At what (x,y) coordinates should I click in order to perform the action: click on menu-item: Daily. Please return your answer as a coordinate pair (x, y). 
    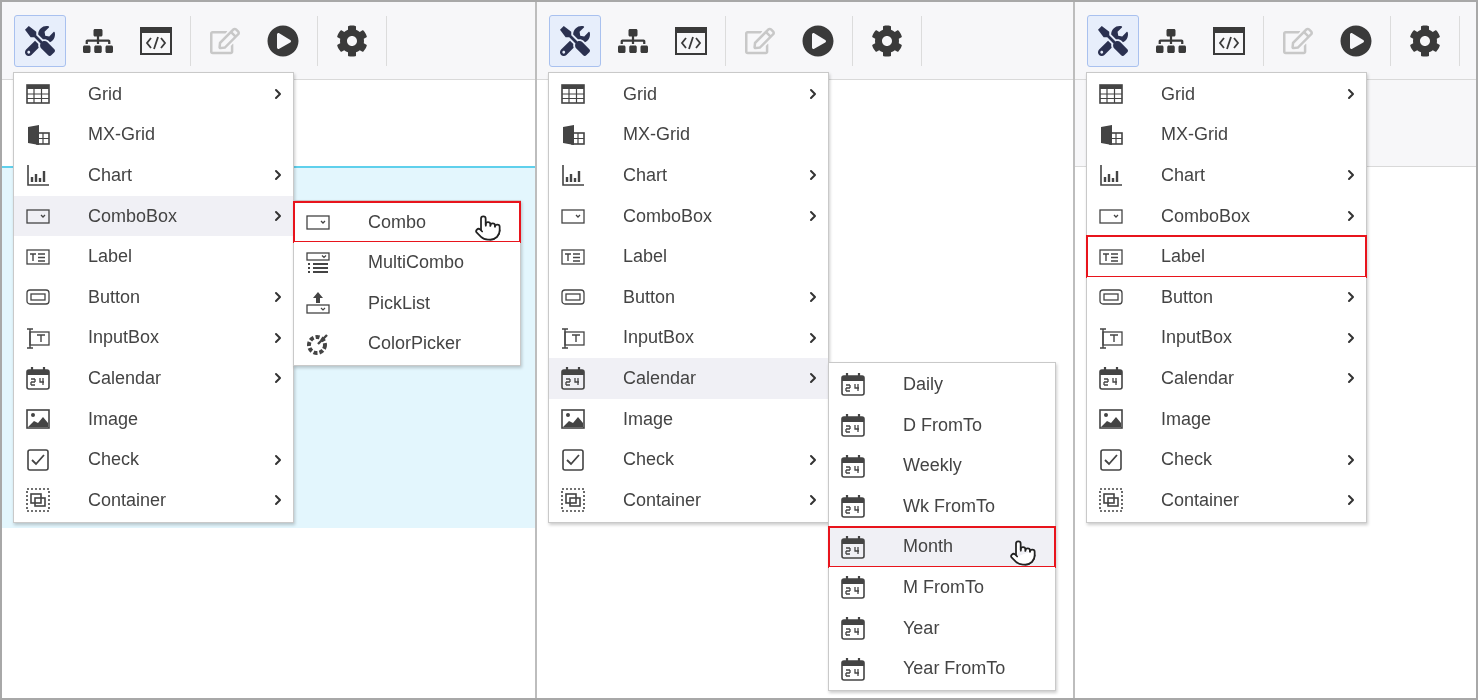
    Looking at the image, I should click on (942, 384).